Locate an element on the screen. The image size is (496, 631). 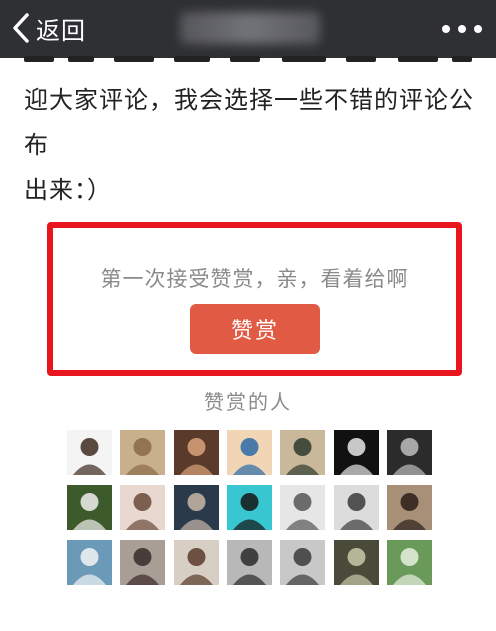
reward-button: 赞赏 is located at coordinates (255, 329).